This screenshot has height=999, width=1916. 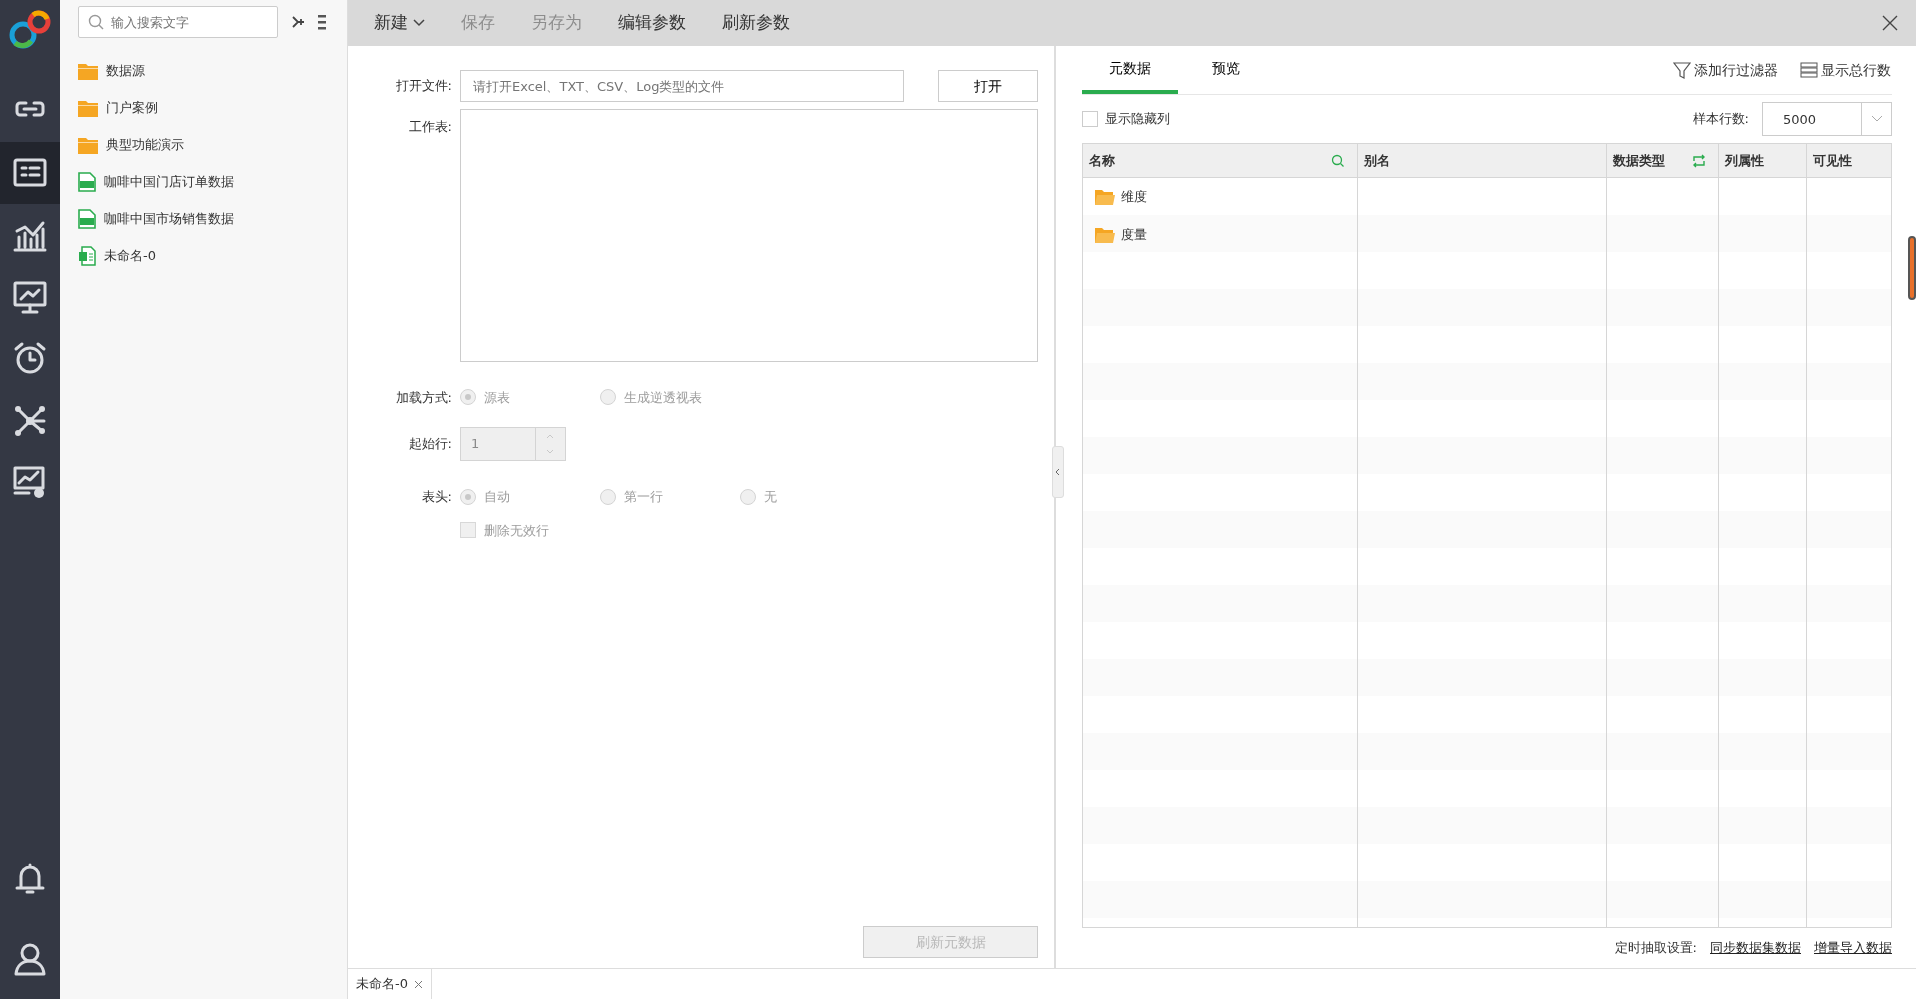 What do you see at coordinates (203, 181) in the screenshot?
I see `tree-item: 咖啡中国门店订单数据` at bounding box center [203, 181].